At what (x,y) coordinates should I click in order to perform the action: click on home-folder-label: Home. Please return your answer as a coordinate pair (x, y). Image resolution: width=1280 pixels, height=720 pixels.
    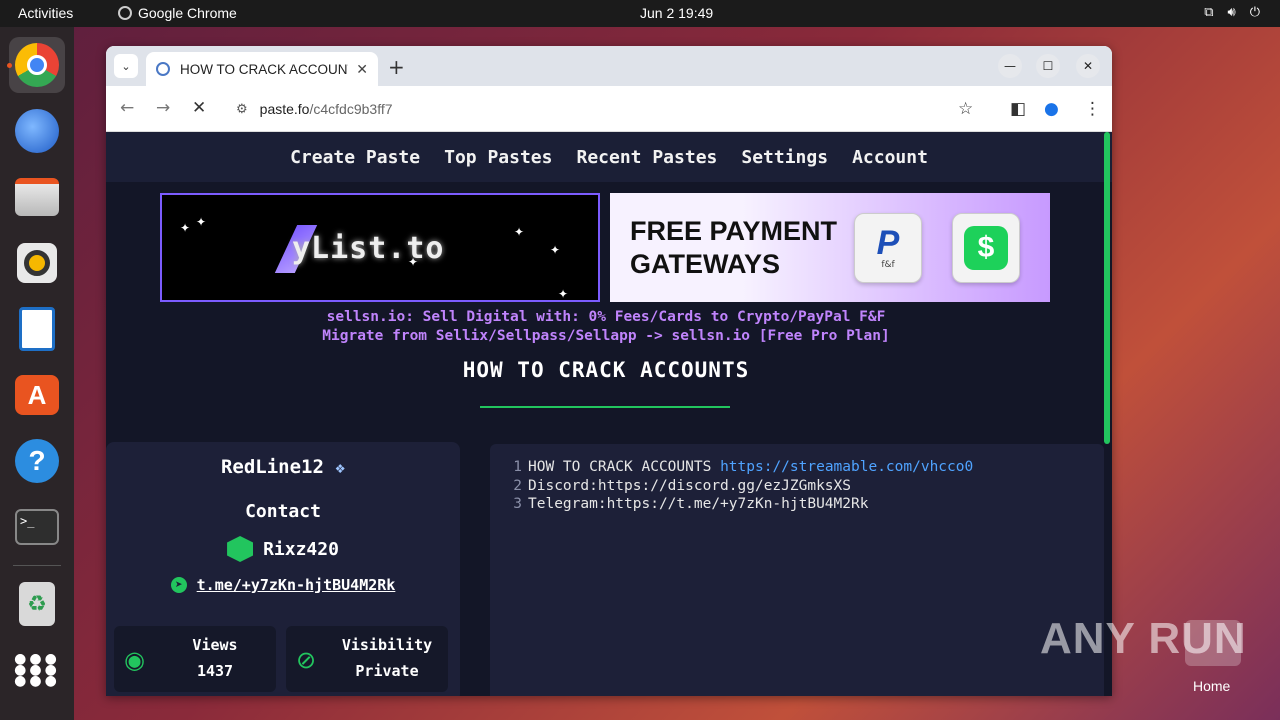
    Looking at the image, I should click on (1211, 686).